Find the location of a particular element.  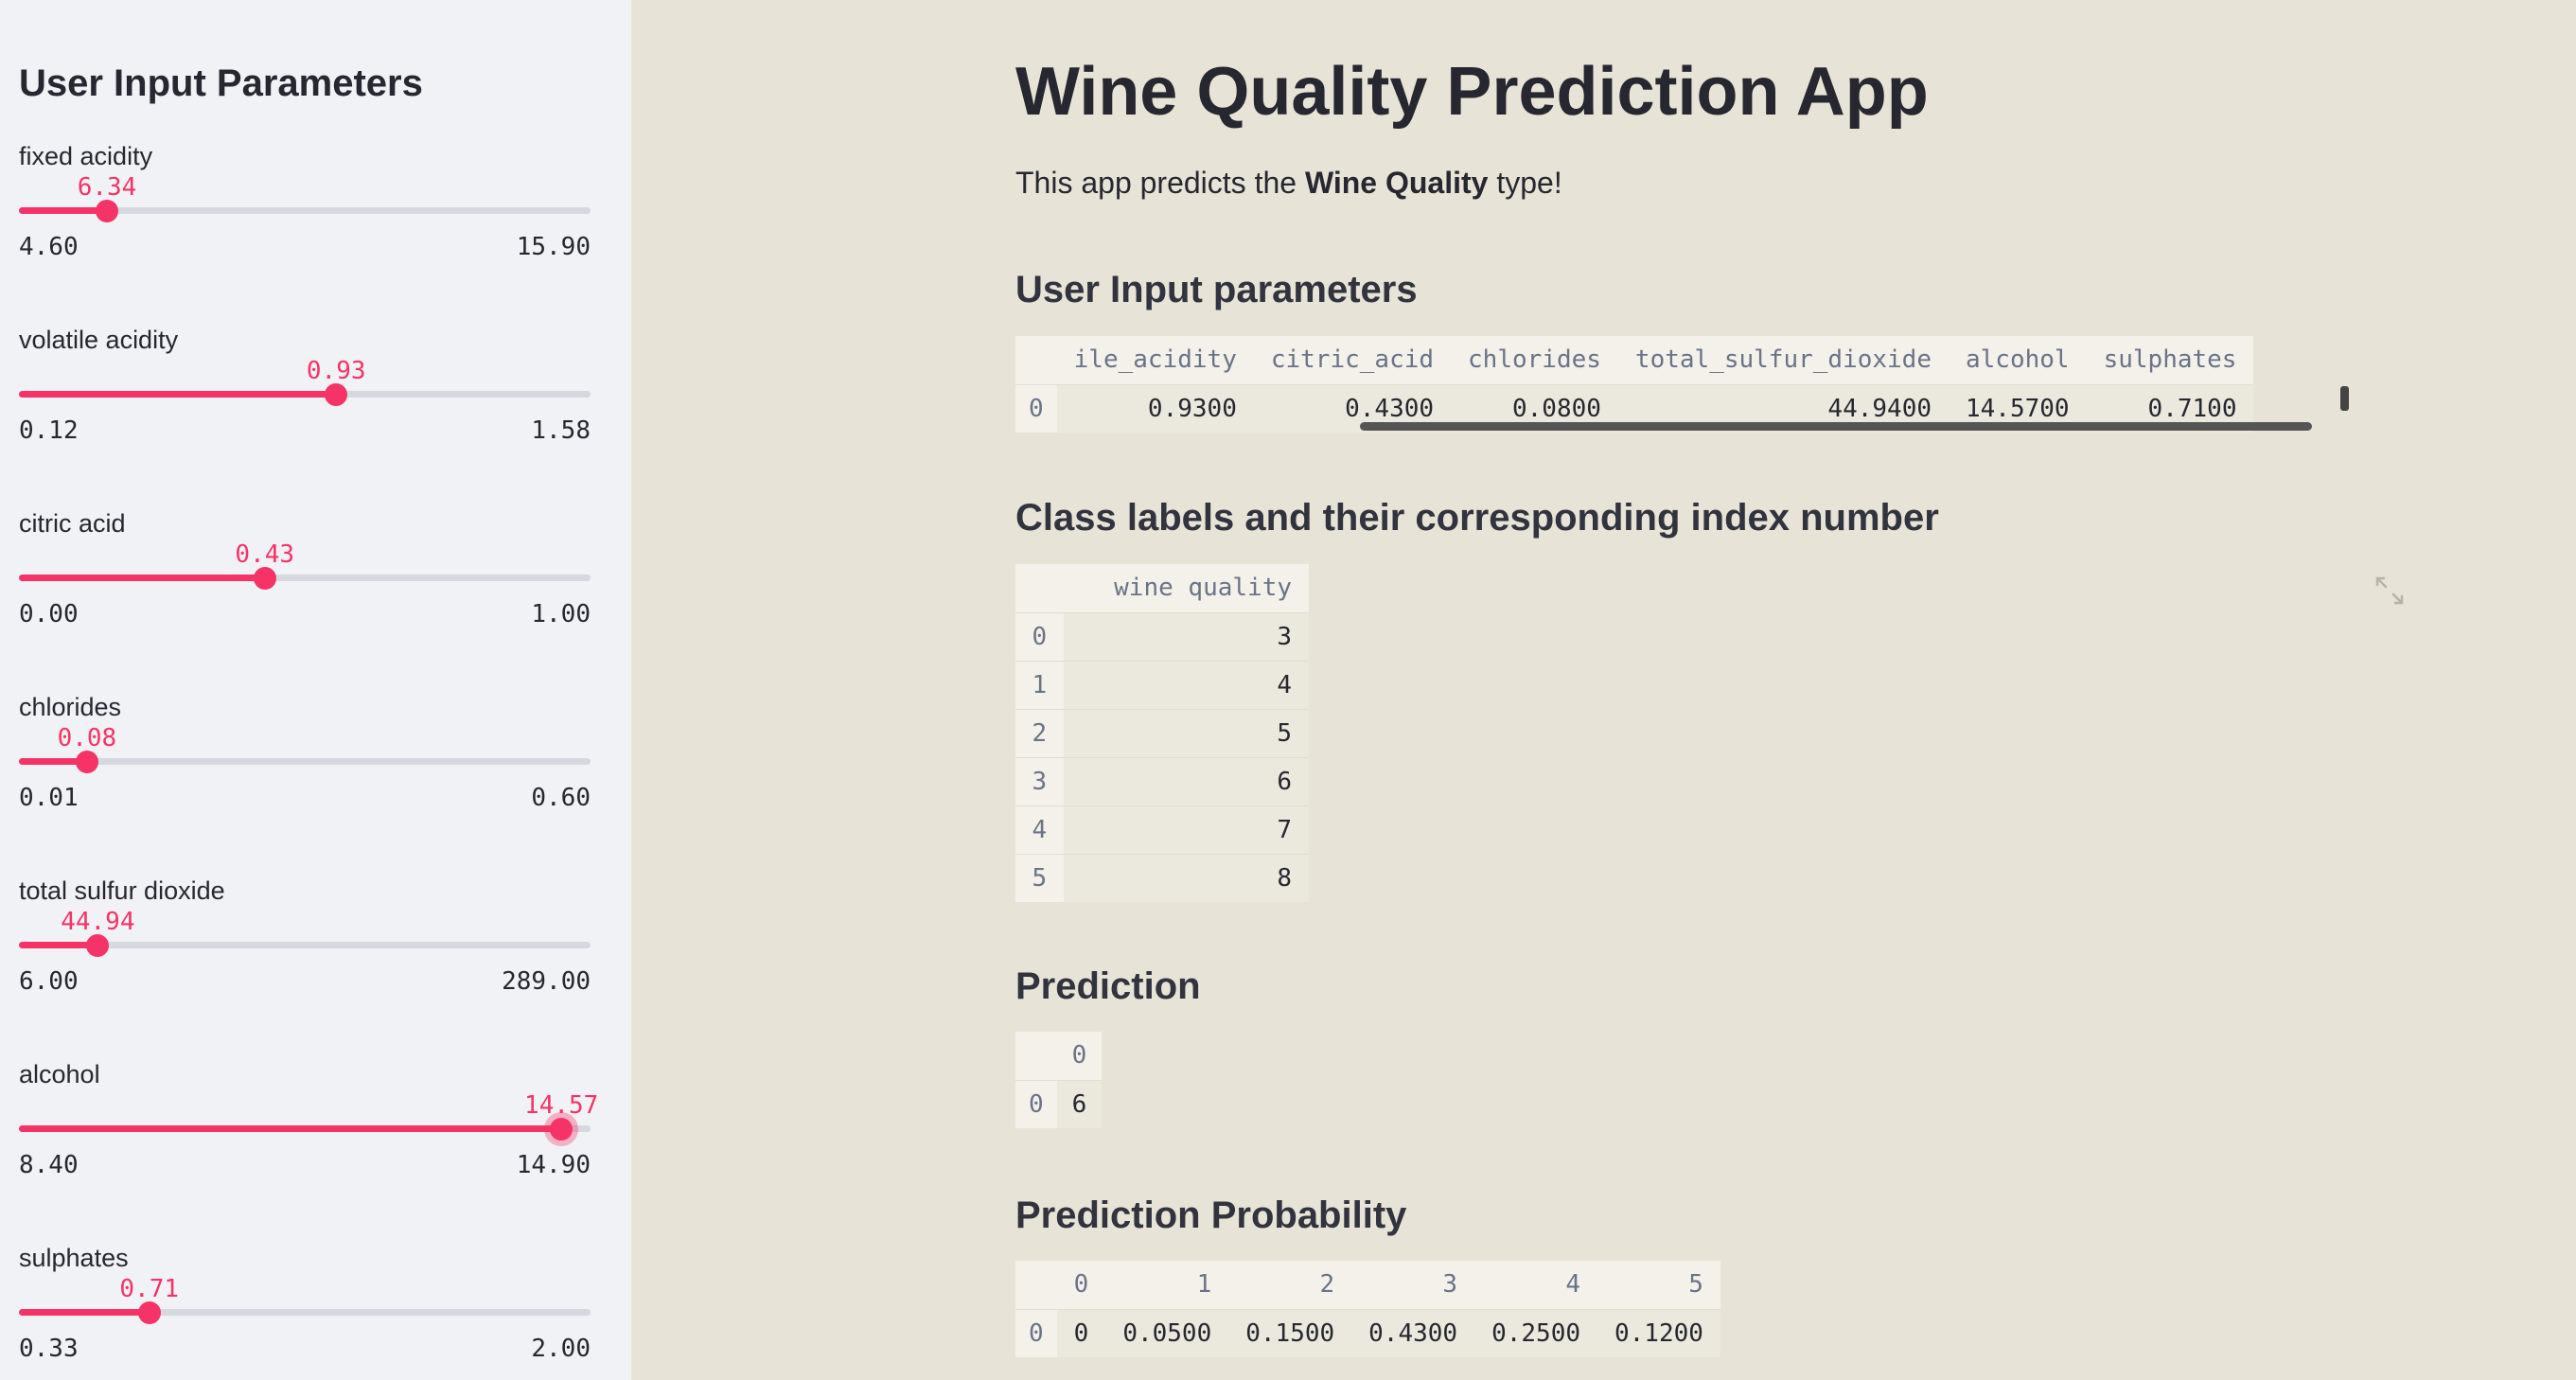

table-cell: 7 is located at coordinates (1186, 829).